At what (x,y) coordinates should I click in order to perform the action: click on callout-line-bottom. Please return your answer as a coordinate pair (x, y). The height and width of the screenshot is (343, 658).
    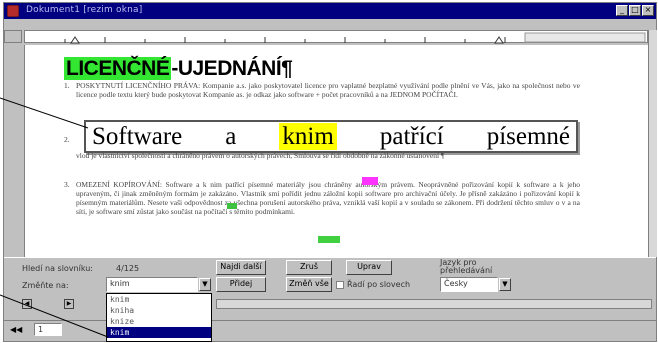
    Looking at the image, I should click on (54, 316).